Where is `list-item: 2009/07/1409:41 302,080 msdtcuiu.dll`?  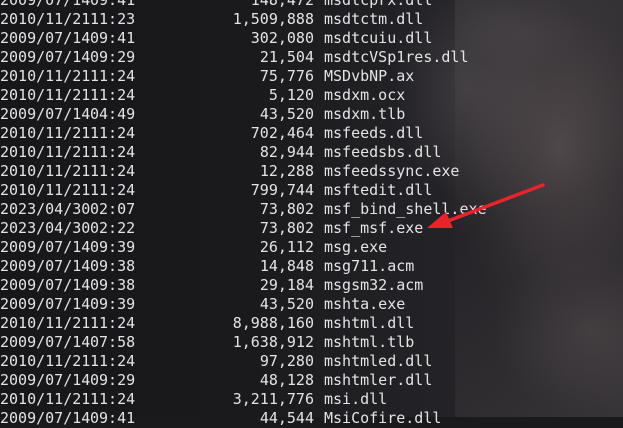
list-item: 2009/07/1409:41 302,080 msdtcuiu.dll is located at coordinates (243, 38).